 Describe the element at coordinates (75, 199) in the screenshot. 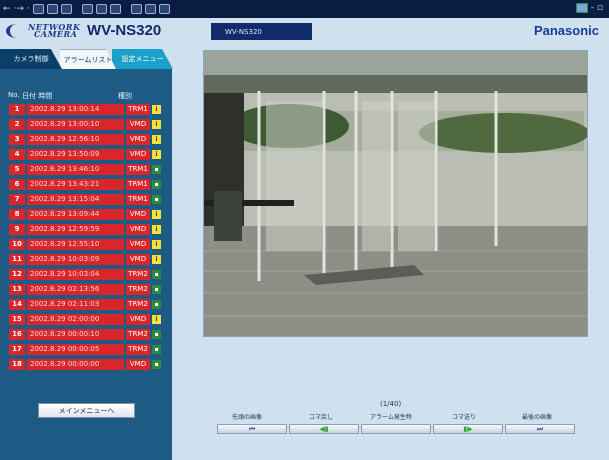

I see `row-datetime: 2002.8.29 13:15:04` at that location.